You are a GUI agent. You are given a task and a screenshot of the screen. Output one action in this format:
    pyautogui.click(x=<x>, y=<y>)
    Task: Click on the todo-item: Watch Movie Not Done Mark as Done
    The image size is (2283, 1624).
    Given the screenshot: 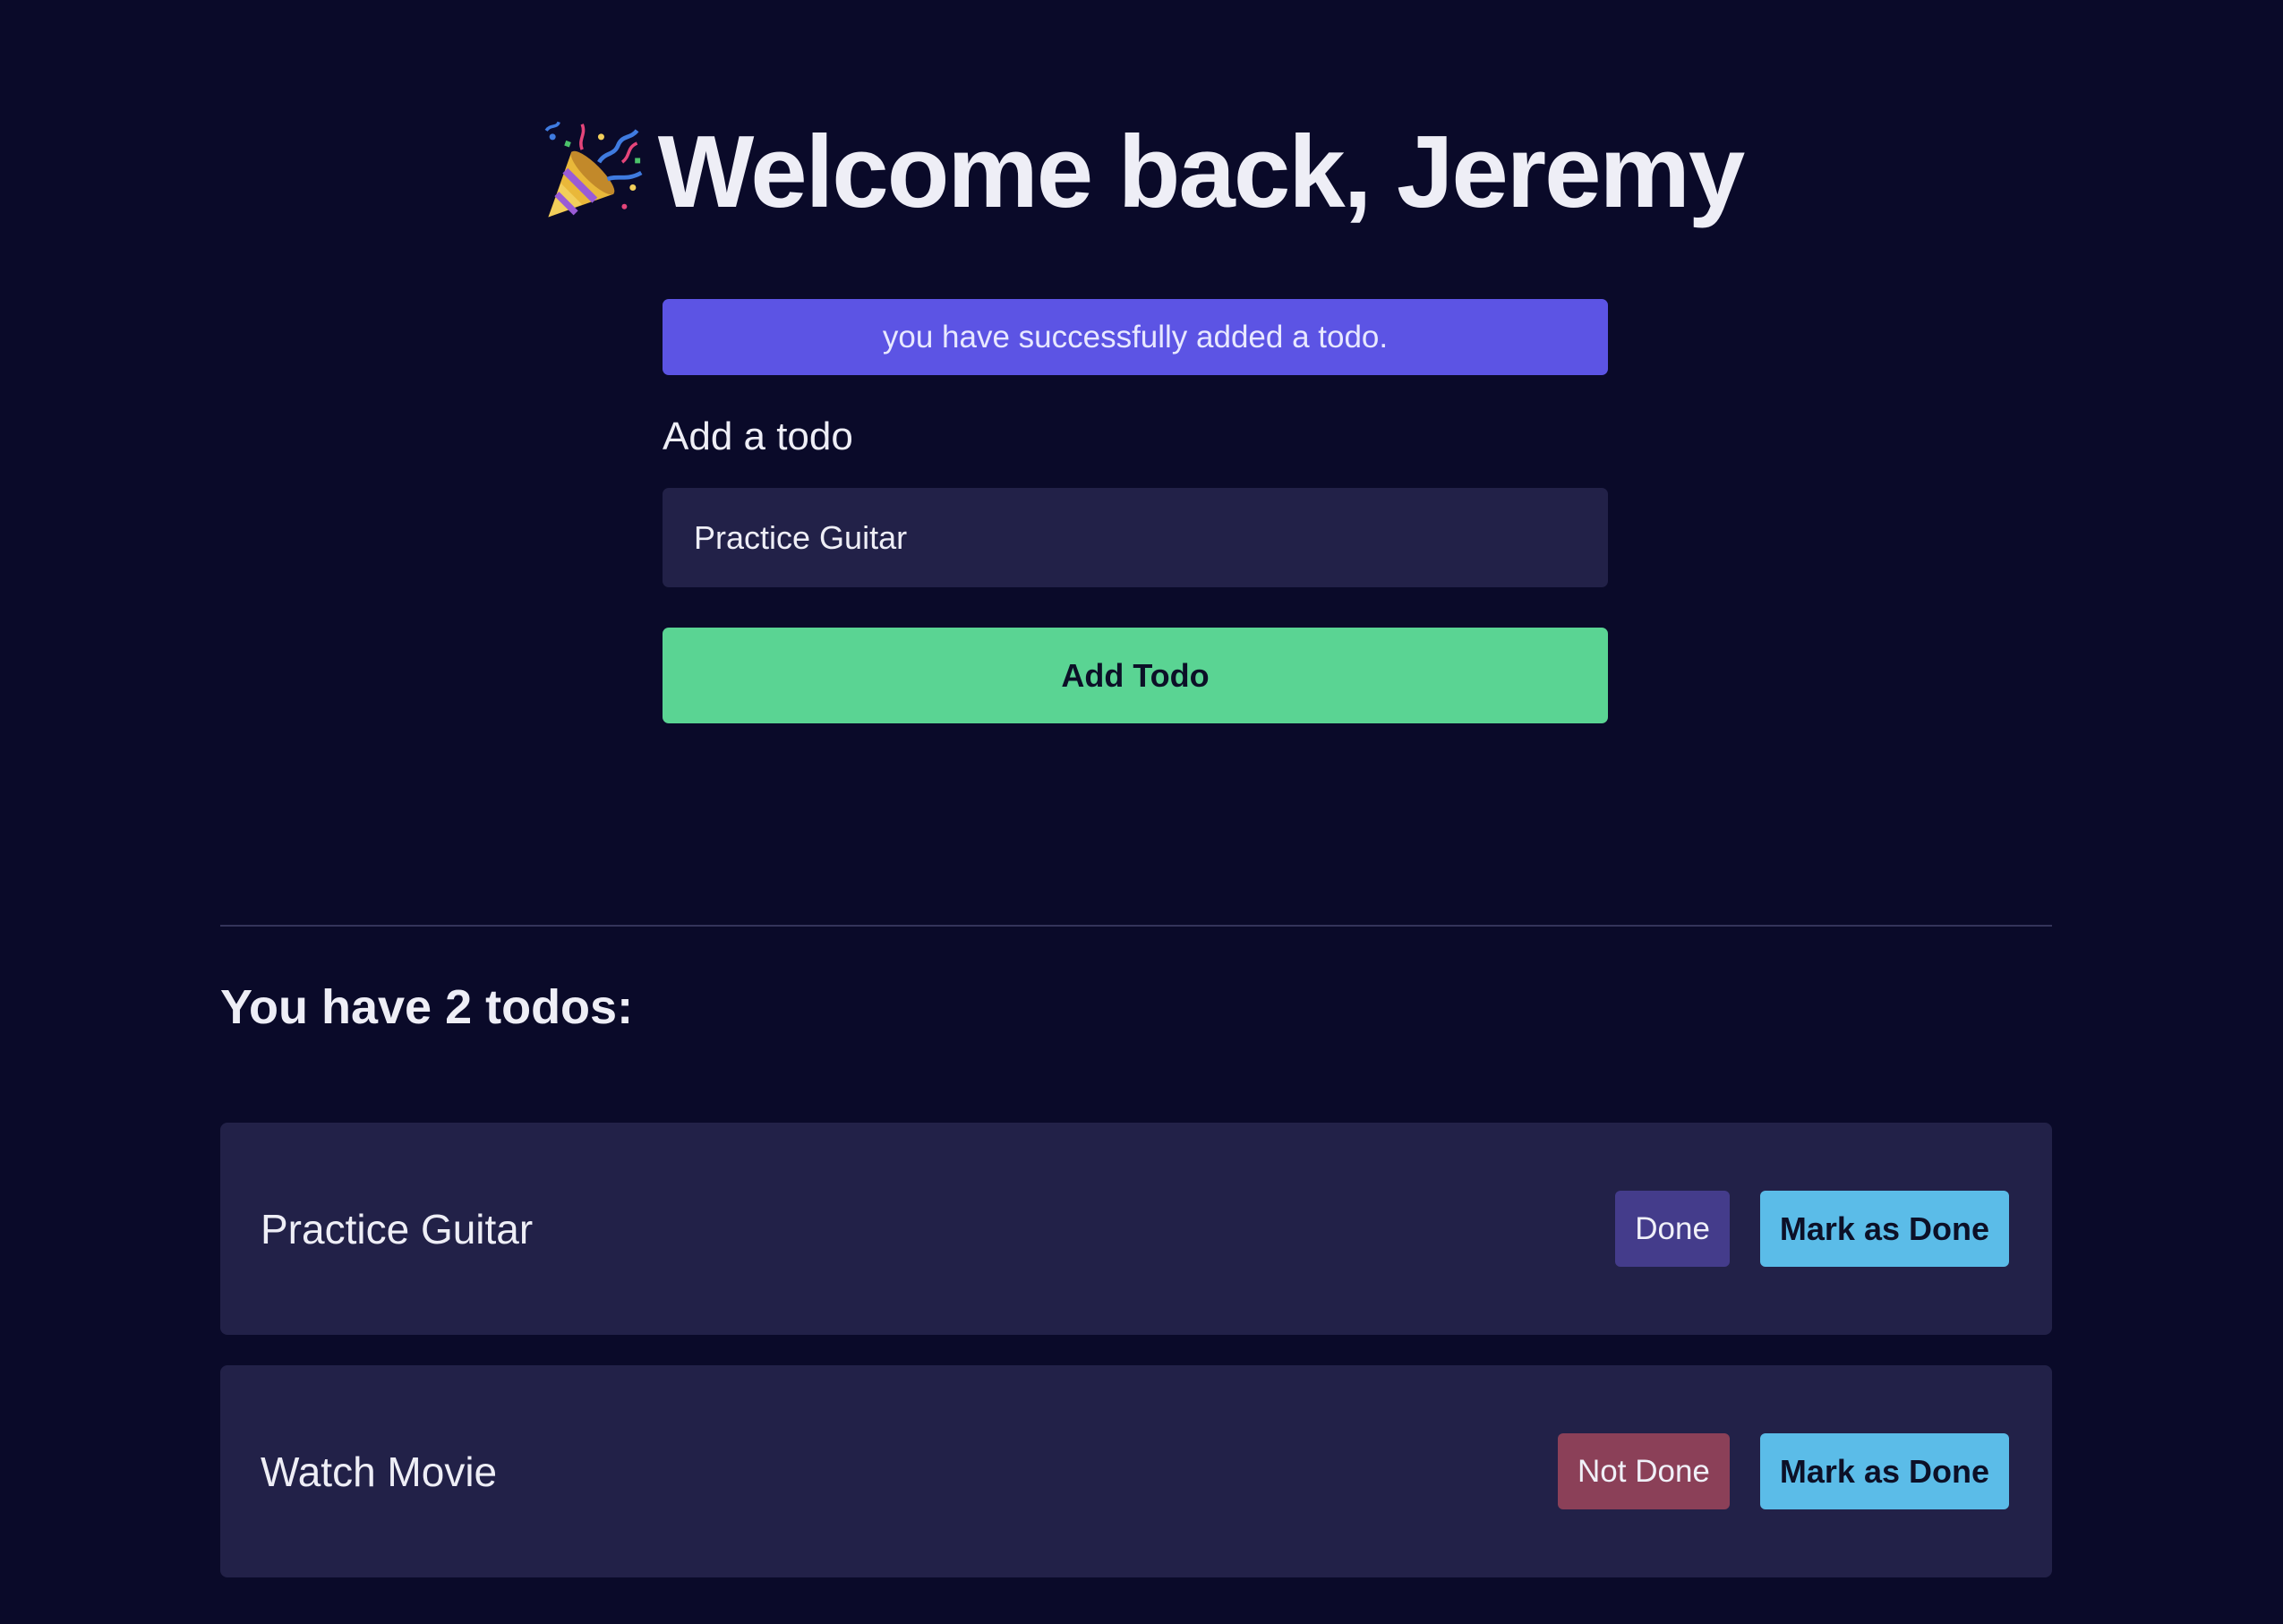 What is the action you would take?
    pyautogui.click(x=1136, y=1471)
    